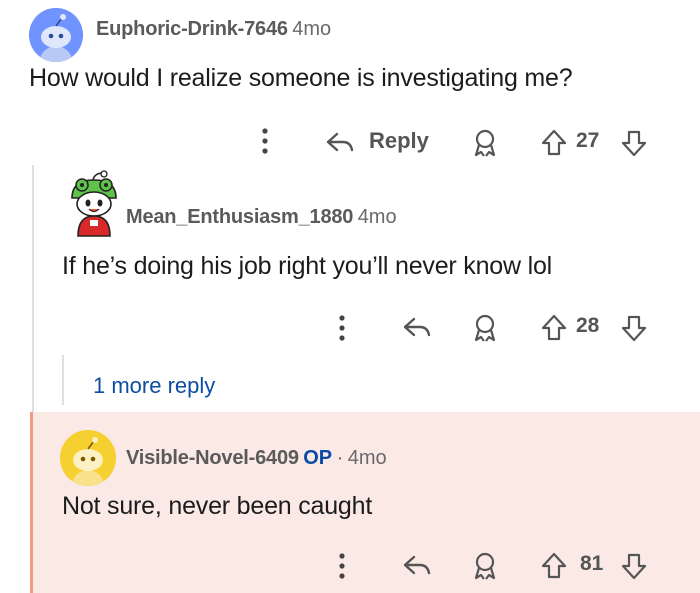 This screenshot has width=700, height=593. I want to click on vote-count: 27, so click(588, 140).